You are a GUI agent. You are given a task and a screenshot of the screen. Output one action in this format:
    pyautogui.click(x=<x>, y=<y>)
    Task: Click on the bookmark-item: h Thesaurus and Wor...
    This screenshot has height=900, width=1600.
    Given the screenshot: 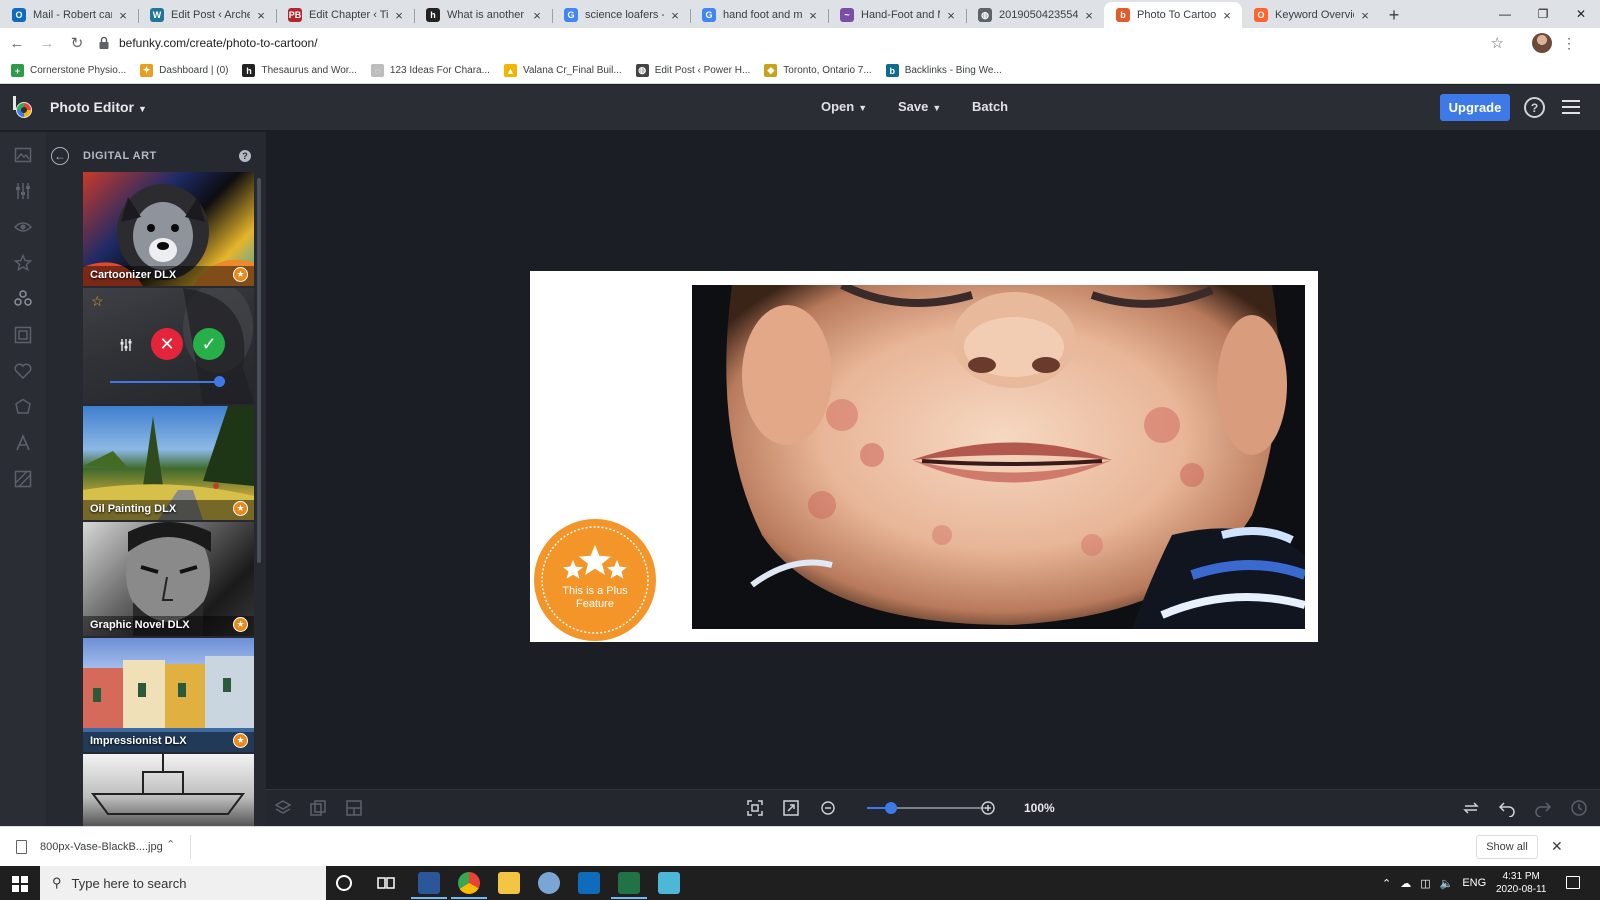 What is the action you would take?
    pyautogui.click(x=299, y=70)
    